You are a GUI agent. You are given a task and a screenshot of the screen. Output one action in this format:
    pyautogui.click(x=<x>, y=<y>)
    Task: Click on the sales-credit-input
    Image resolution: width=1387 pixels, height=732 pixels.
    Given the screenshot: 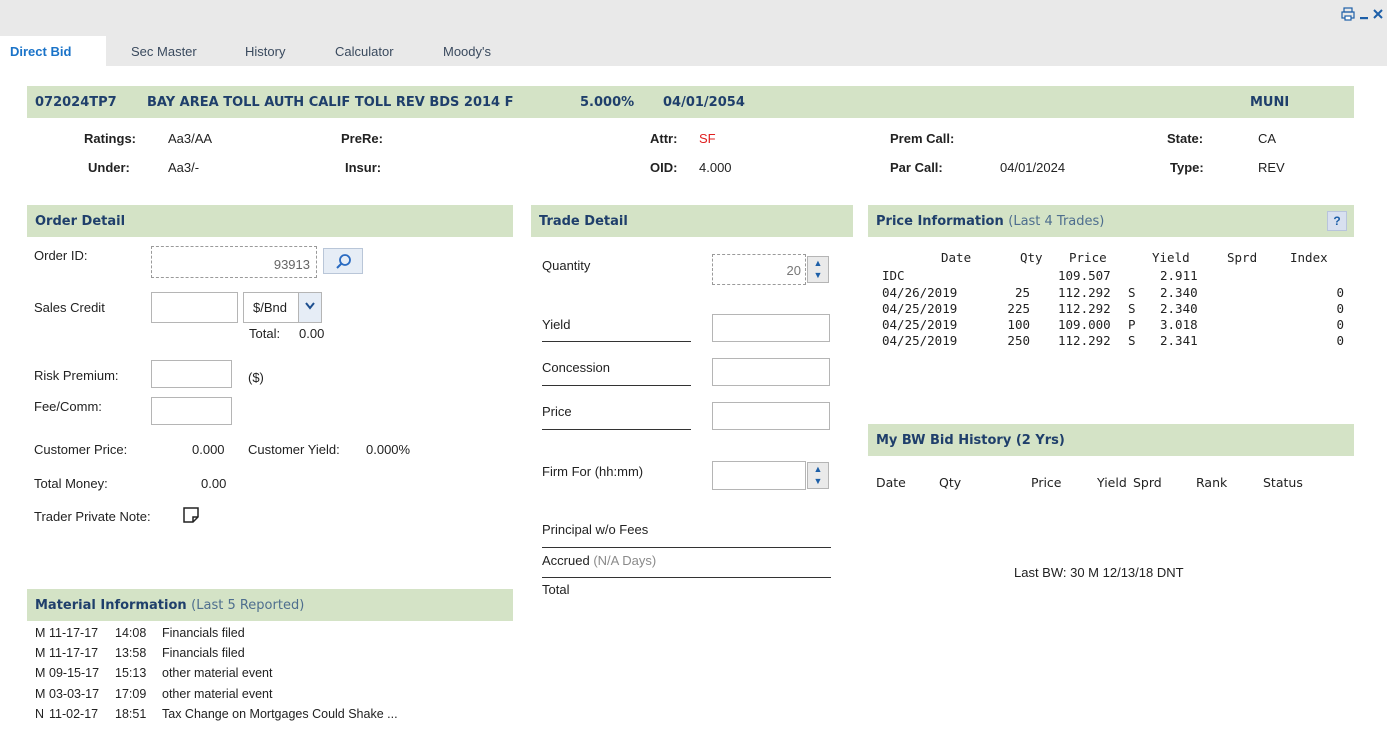 What is the action you would take?
    pyautogui.click(x=194, y=307)
    